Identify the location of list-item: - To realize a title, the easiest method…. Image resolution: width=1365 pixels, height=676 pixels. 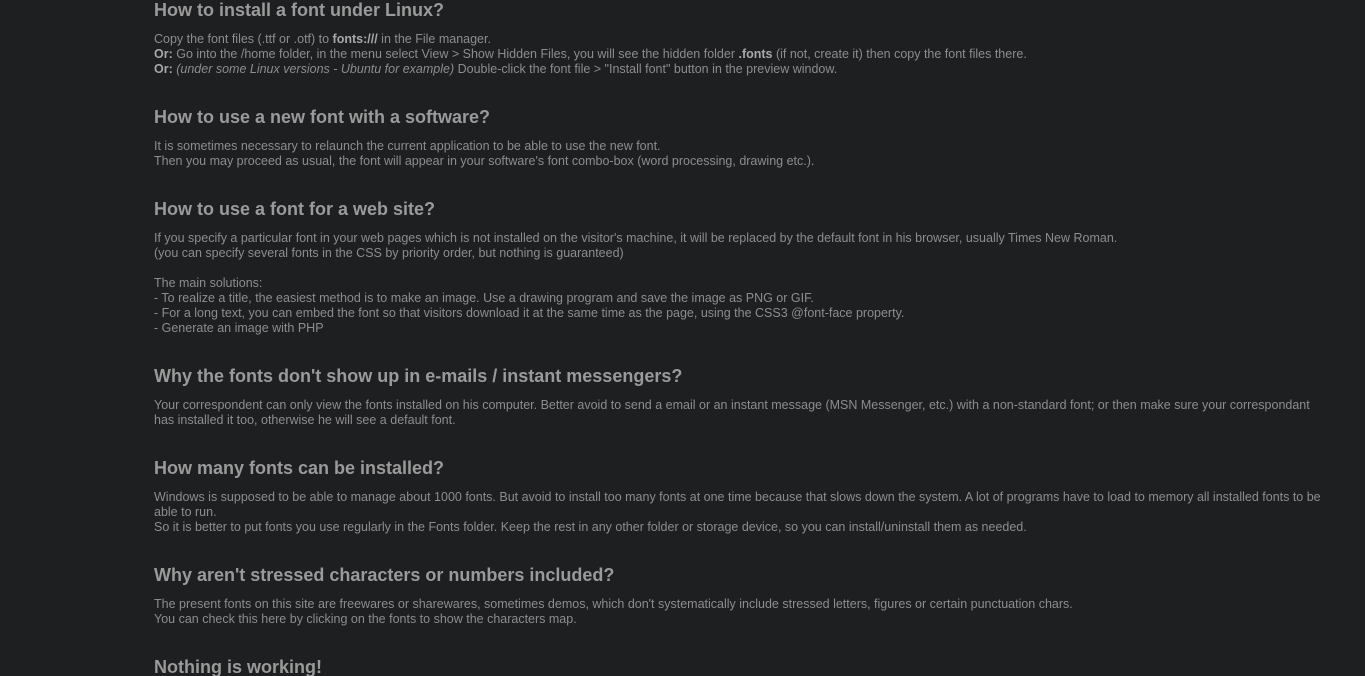
(484, 298).